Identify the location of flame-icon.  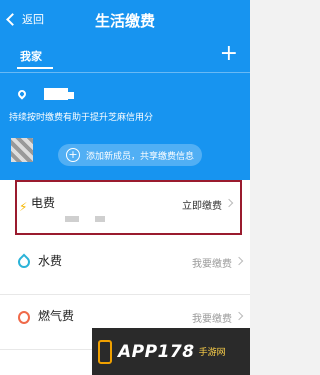
(24, 317).